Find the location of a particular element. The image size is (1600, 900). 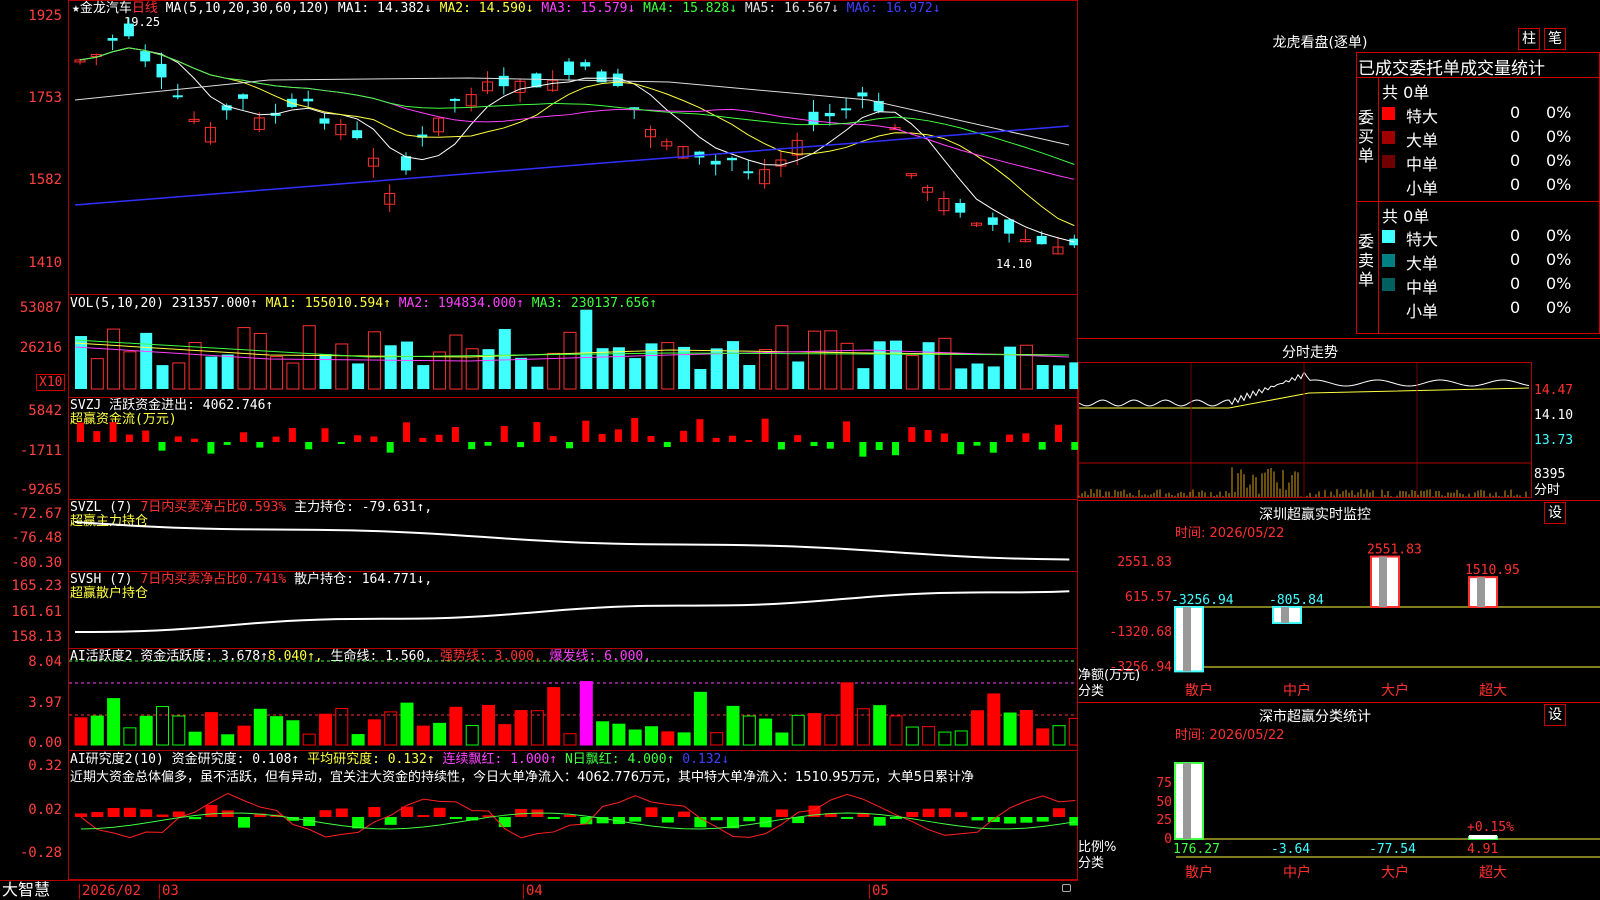

lock-icon is located at coordinates (1066, 888).